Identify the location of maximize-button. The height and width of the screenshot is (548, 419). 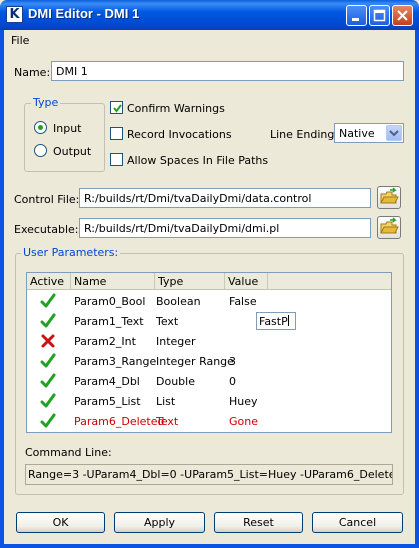
(379, 15).